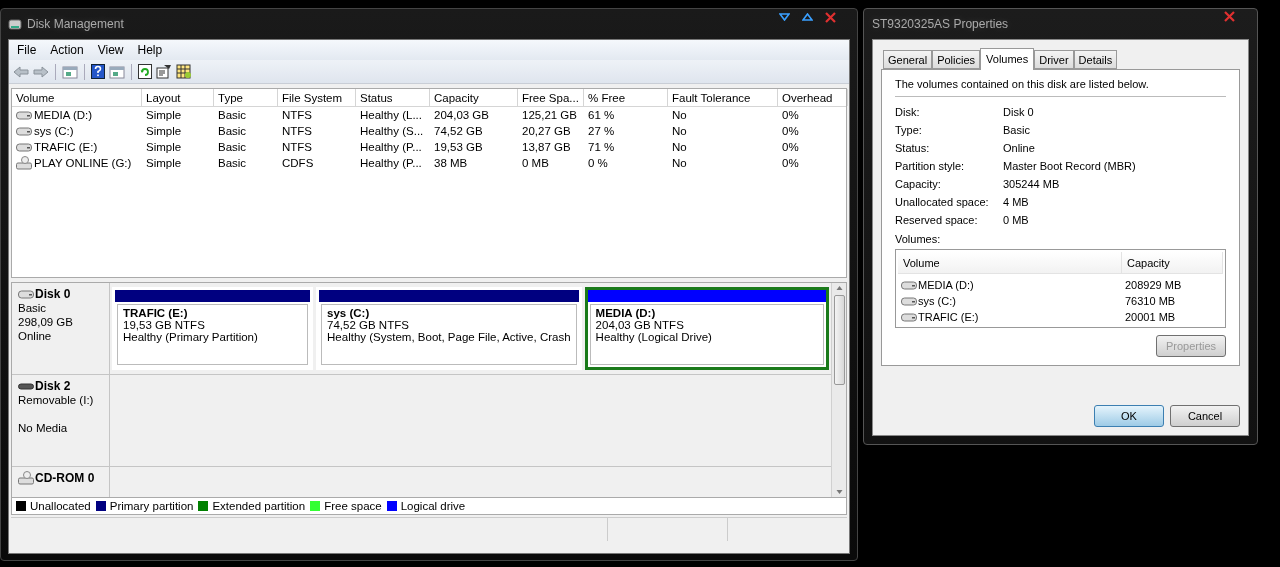  What do you see at coordinates (1017, 130) in the screenshot?
I see `field-value: Basic` at bounding box center [1017, 130].